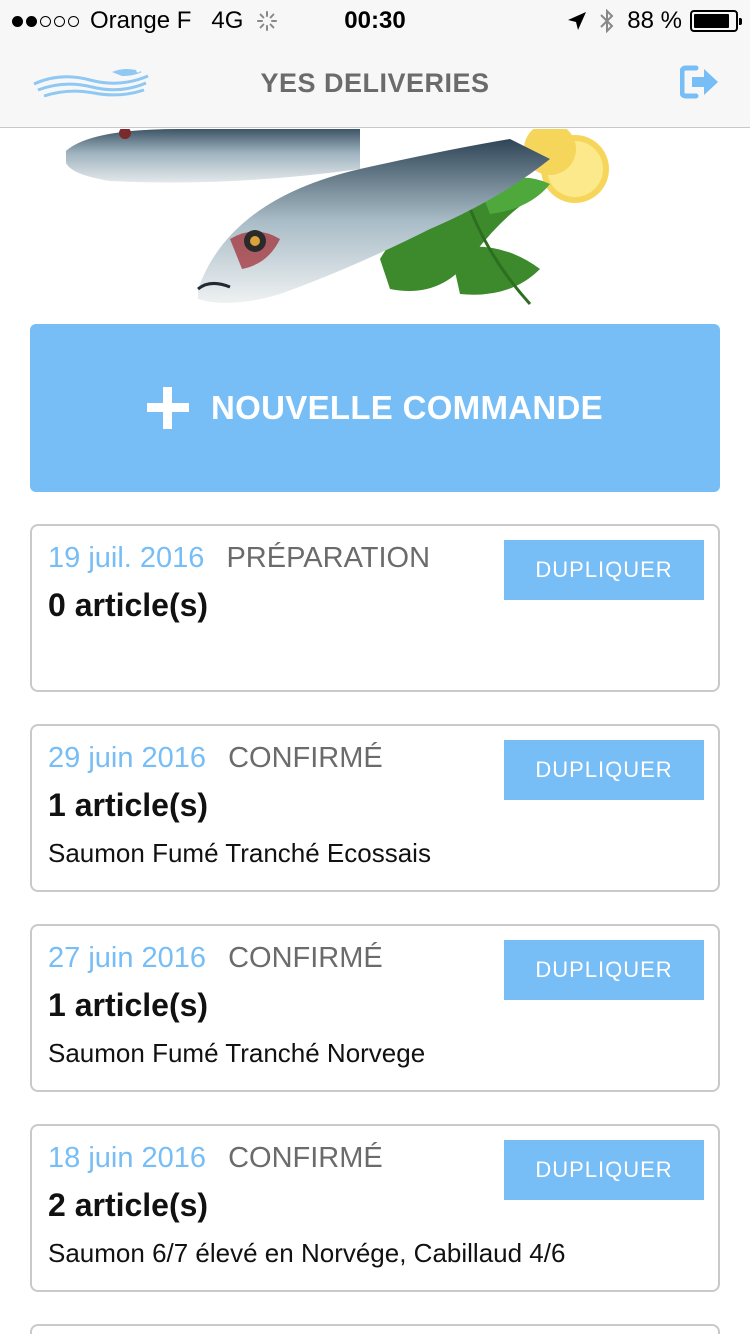 The image size is (750, 1334). Describe the element at coordinates (126, 558) in the screenshot. I see `order-date: 19 juil. 2016` at that location.